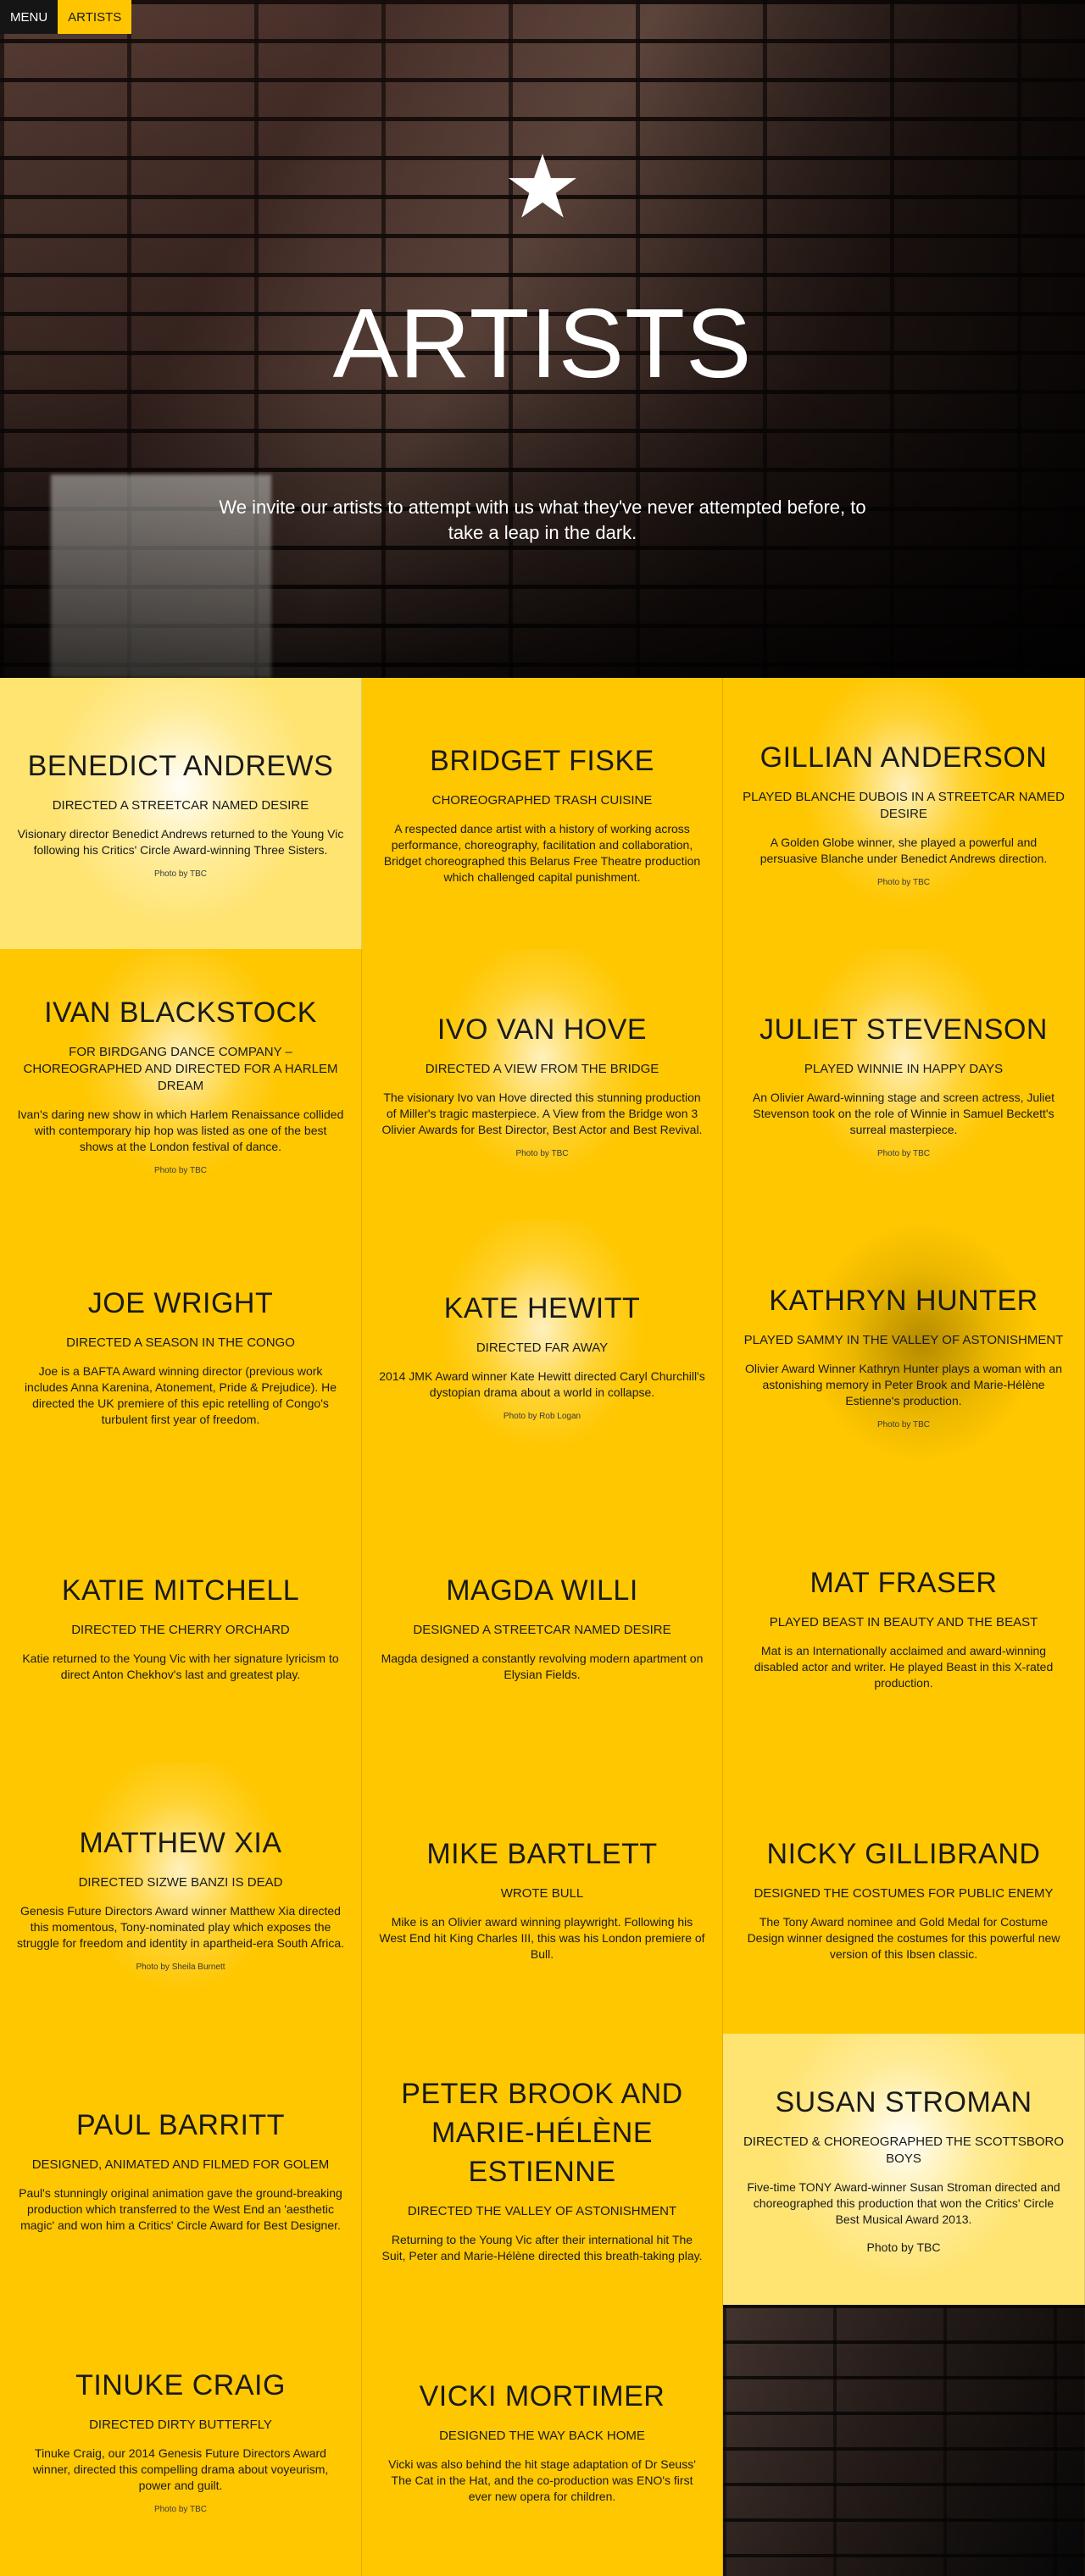 This screenshot has width=1085, height=2576. What do you see at coordinates (180, 1590) in the screenshot?
I see `artist-name: KATIE MITCHELL` at bounding box center [180, 1590].